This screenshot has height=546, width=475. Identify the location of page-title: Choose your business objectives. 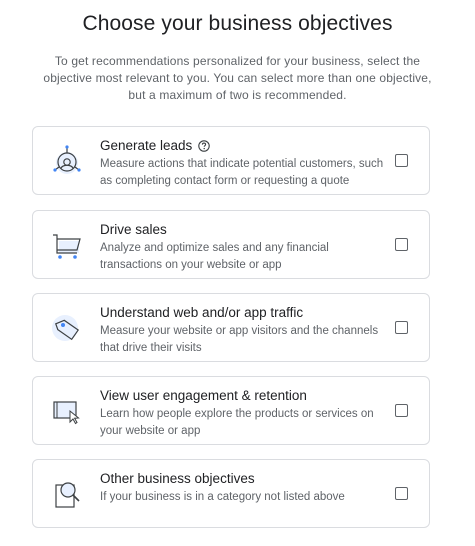
(237, 23).